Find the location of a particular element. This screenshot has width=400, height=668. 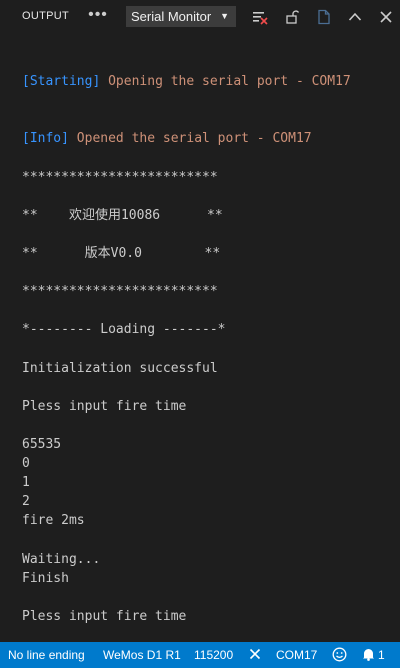

panel-header: OUTPUT ••• Serial Monitor ▼ is located at coordinates (200, 17).